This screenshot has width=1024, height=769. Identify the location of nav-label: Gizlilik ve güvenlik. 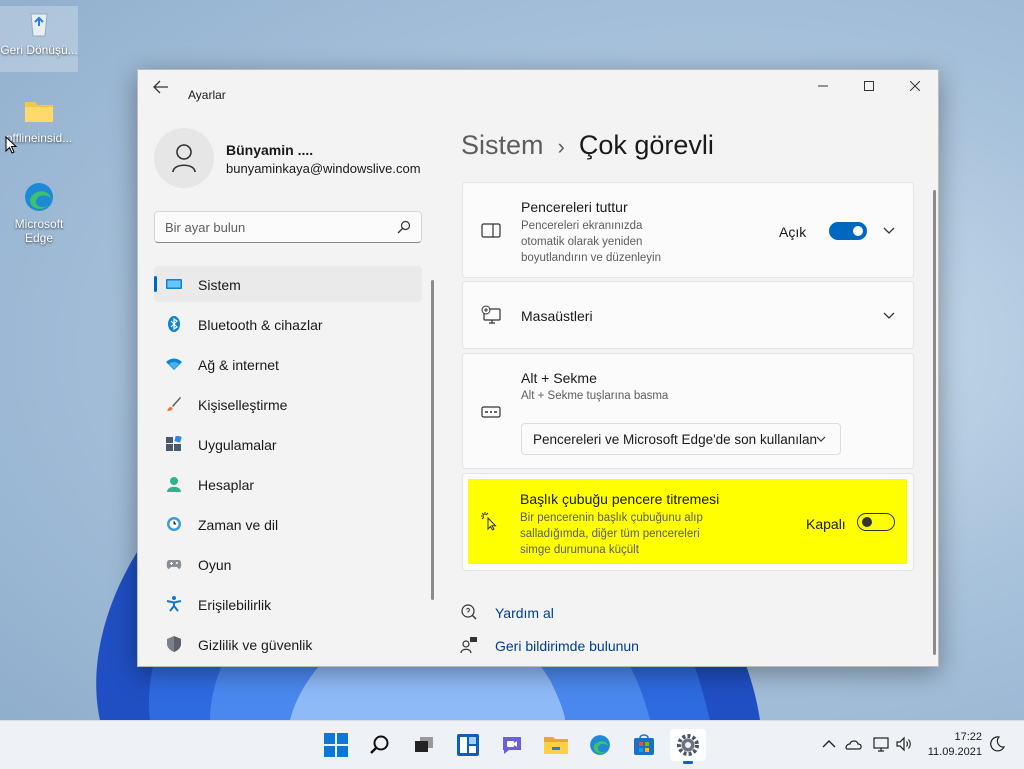
(255, 645).